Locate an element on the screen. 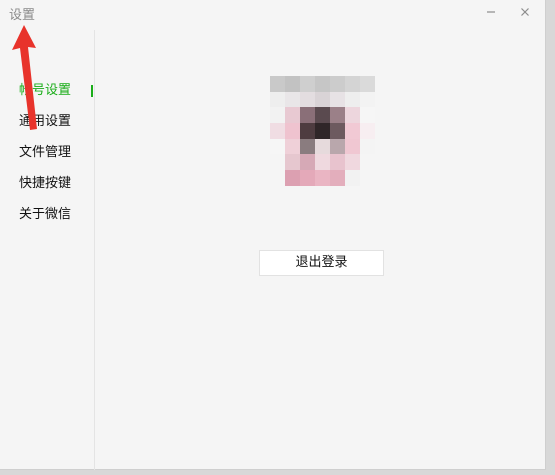  sidebar-item-shortcuts: 快捷按键 is located at coordinates (57, 184).